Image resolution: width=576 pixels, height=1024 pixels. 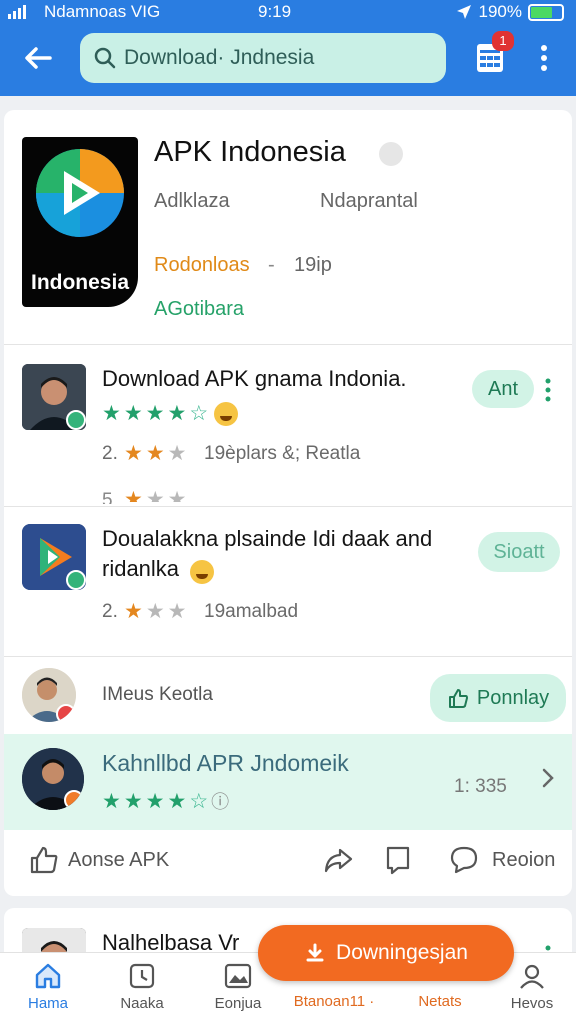 I want to click on battery-icon, so click(x=546, y=12).